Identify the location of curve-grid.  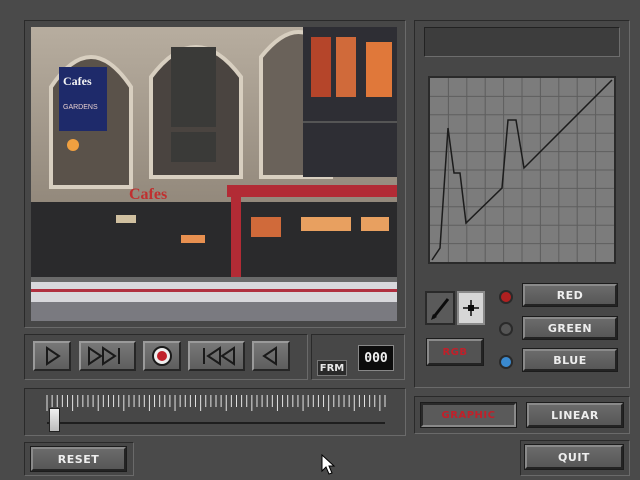
(522, 170).